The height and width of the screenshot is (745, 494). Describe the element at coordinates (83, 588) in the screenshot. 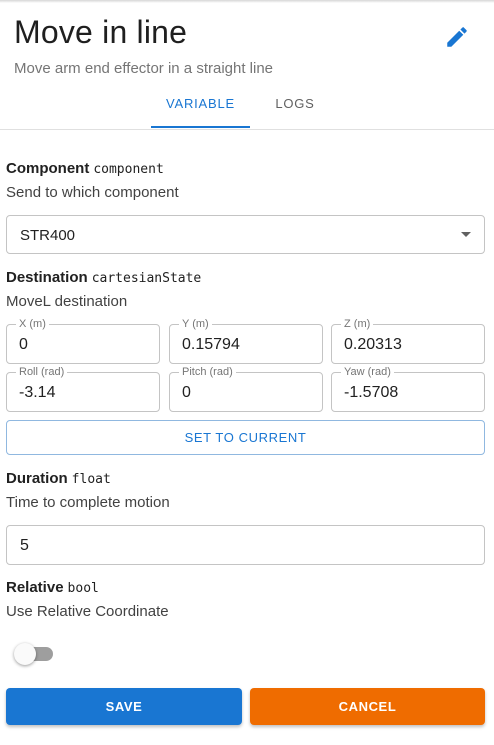

I see `relative-type: bool` at that location.